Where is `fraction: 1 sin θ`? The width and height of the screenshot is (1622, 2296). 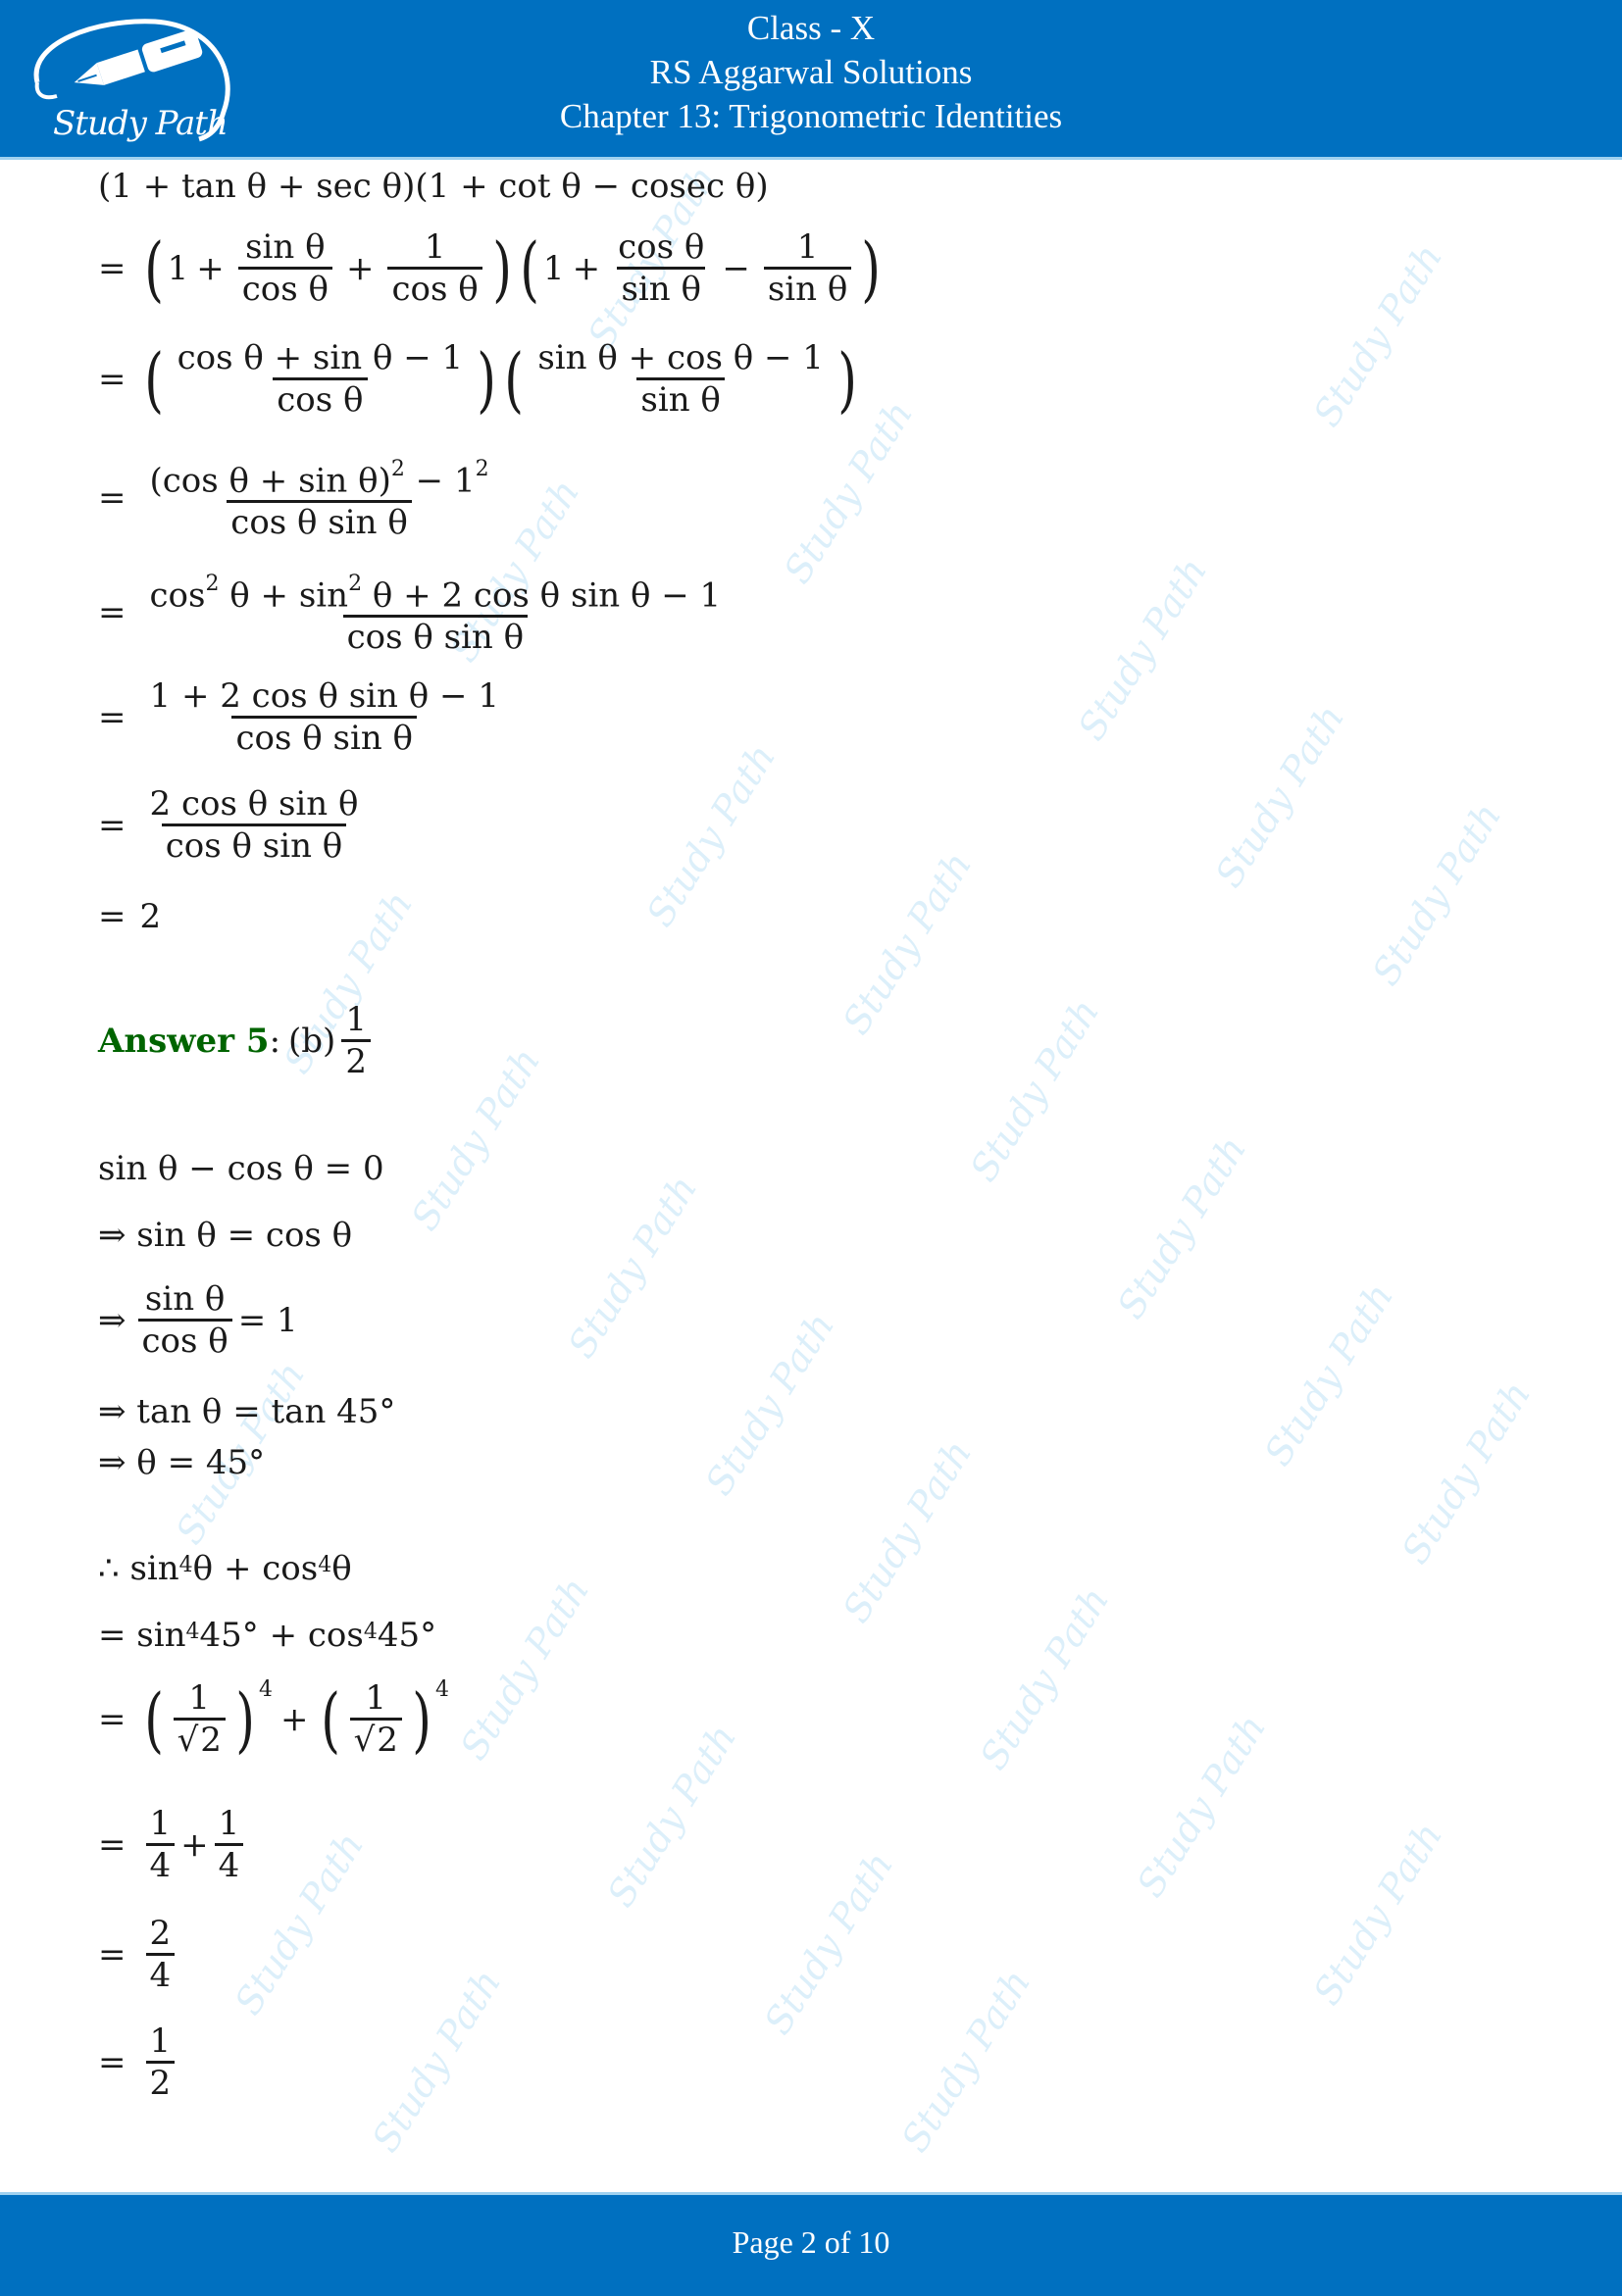
fraction: 1 sin θ is located at coordinates (808, 268).